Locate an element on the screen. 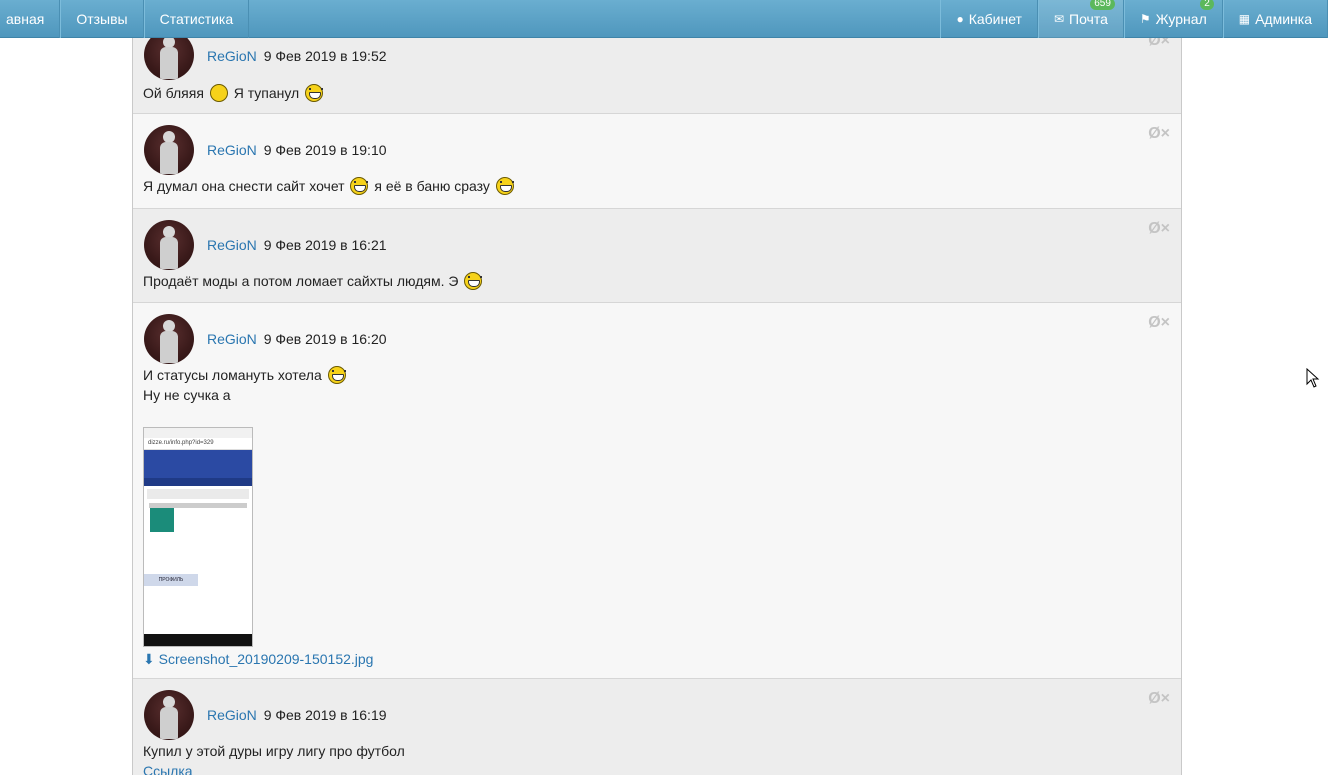 Image resolution: width=1328 pixels, height=775 pixels. post-meta: ReGioN 9 Фев 2019 в 16:20 is located at coordinates (297, 339).